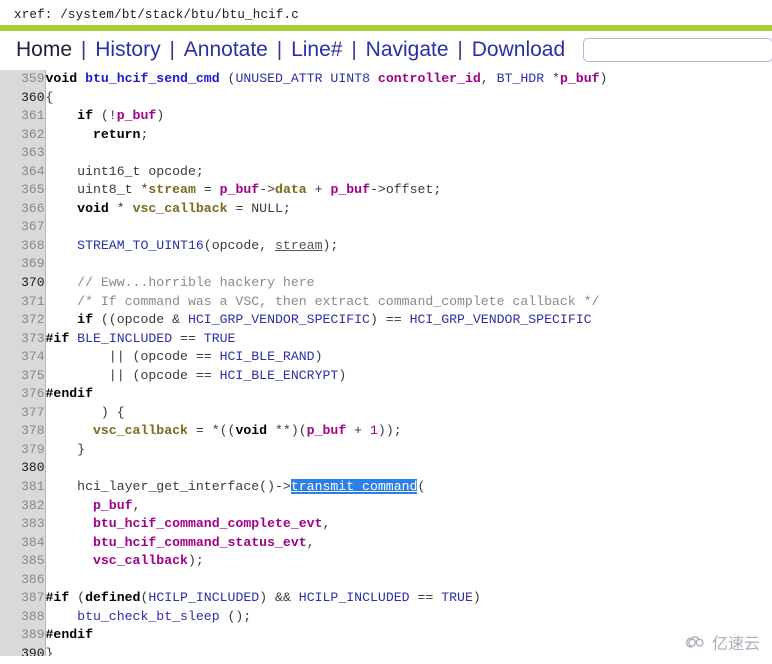 This screenshot has width=772, height=664. Describe the element at coordinates (23, 339) in the screenshot. I see `line-number: 373` at that location.